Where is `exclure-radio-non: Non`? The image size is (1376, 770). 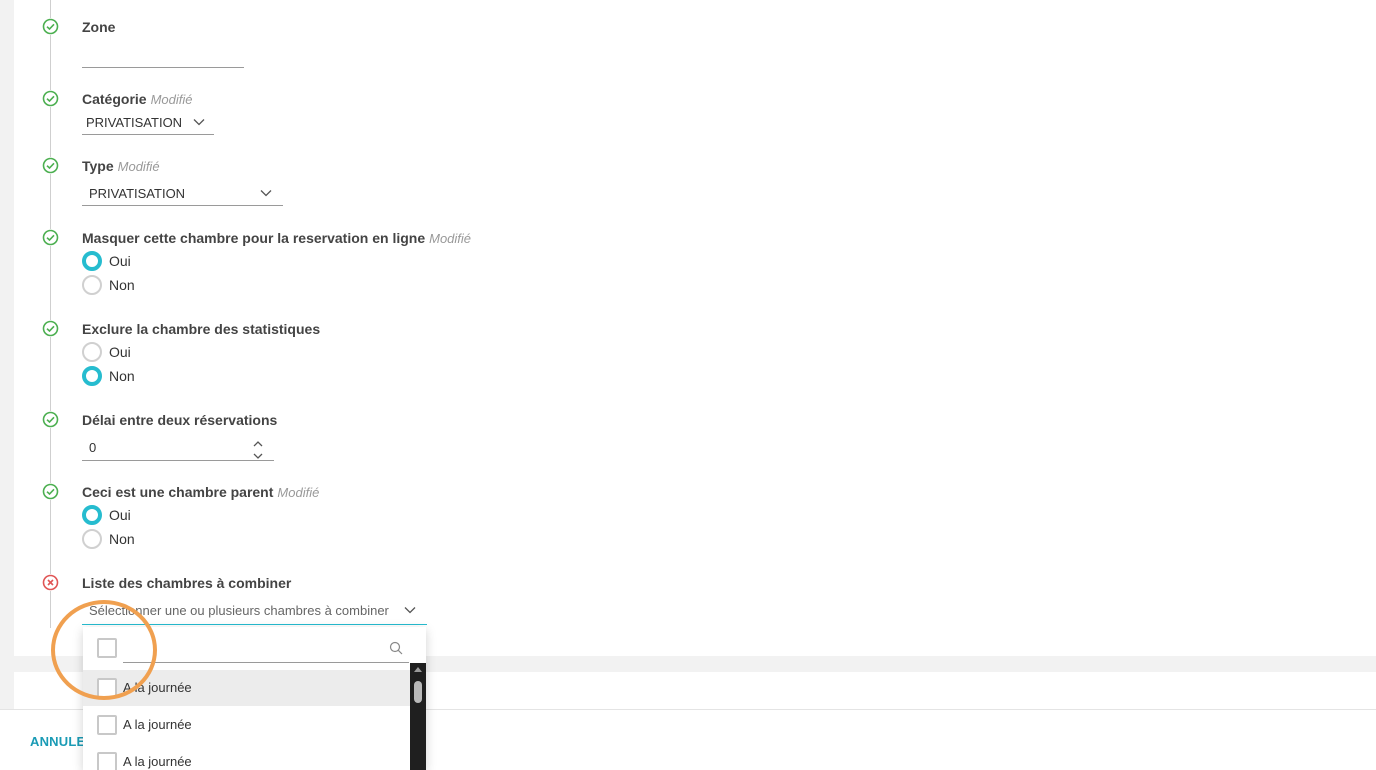 exclure-radio-non: Non is located at coordinates (108, 376).